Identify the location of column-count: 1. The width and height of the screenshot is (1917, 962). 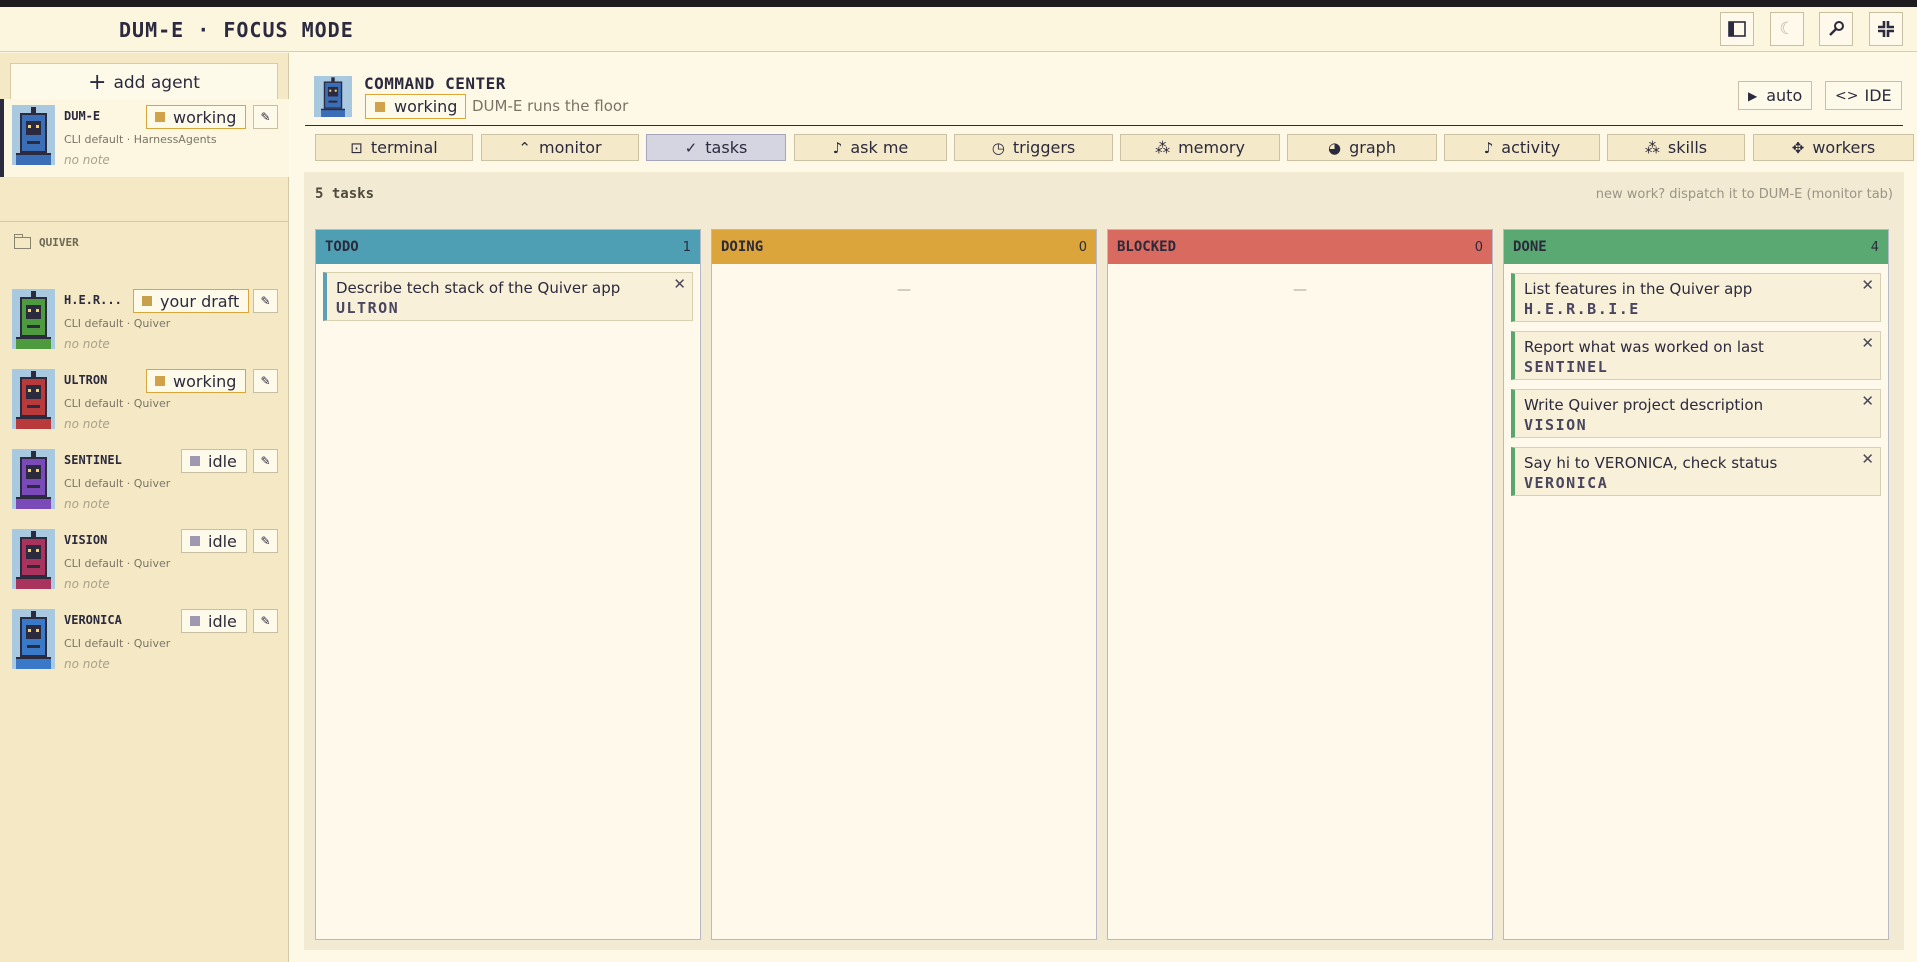
(686, 247).